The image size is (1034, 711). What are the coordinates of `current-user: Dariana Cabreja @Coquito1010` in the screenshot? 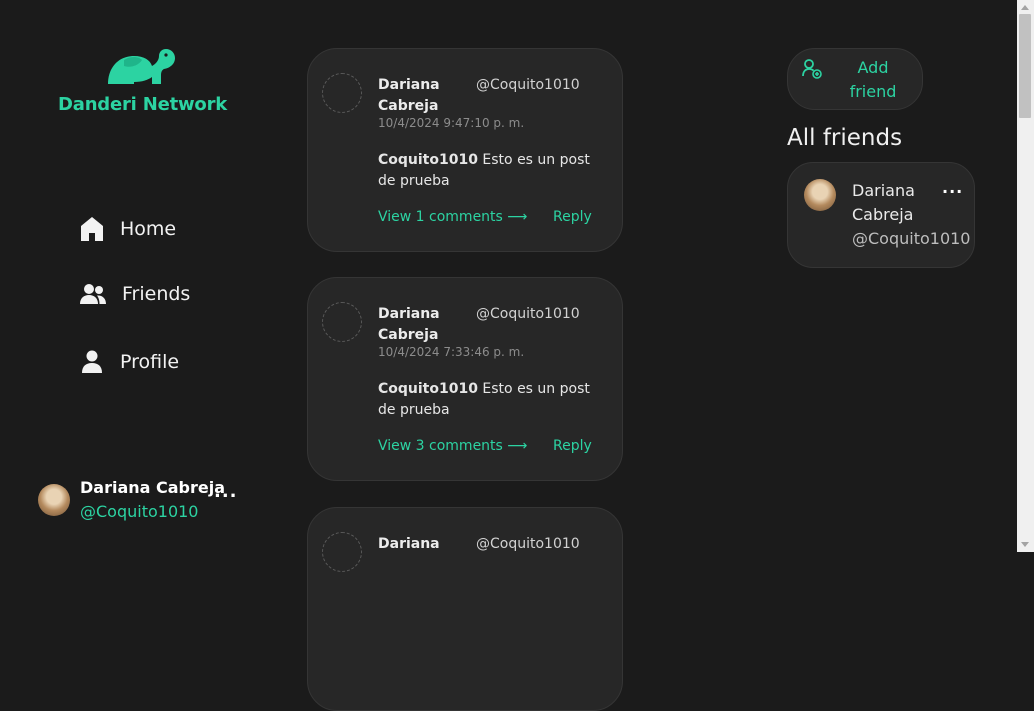 It's located at (131, 500).